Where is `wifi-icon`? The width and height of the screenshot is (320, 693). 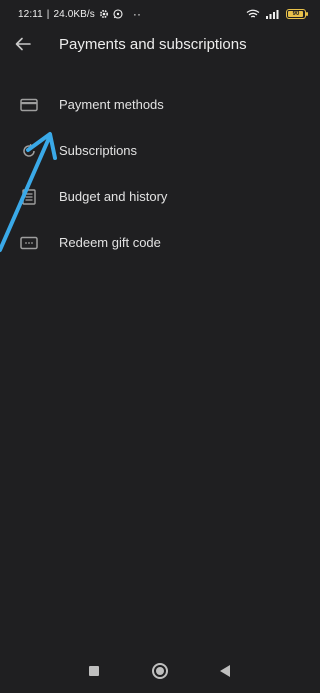
wifi-icon is located at coordinates (253, 14).